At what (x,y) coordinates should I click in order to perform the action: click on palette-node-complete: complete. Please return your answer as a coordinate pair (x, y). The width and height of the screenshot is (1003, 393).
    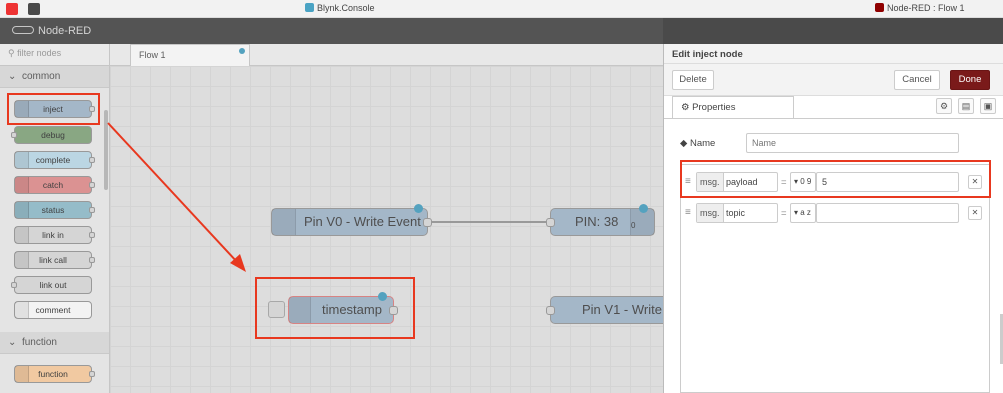
    Looking at the image, I should click on (54, 160).